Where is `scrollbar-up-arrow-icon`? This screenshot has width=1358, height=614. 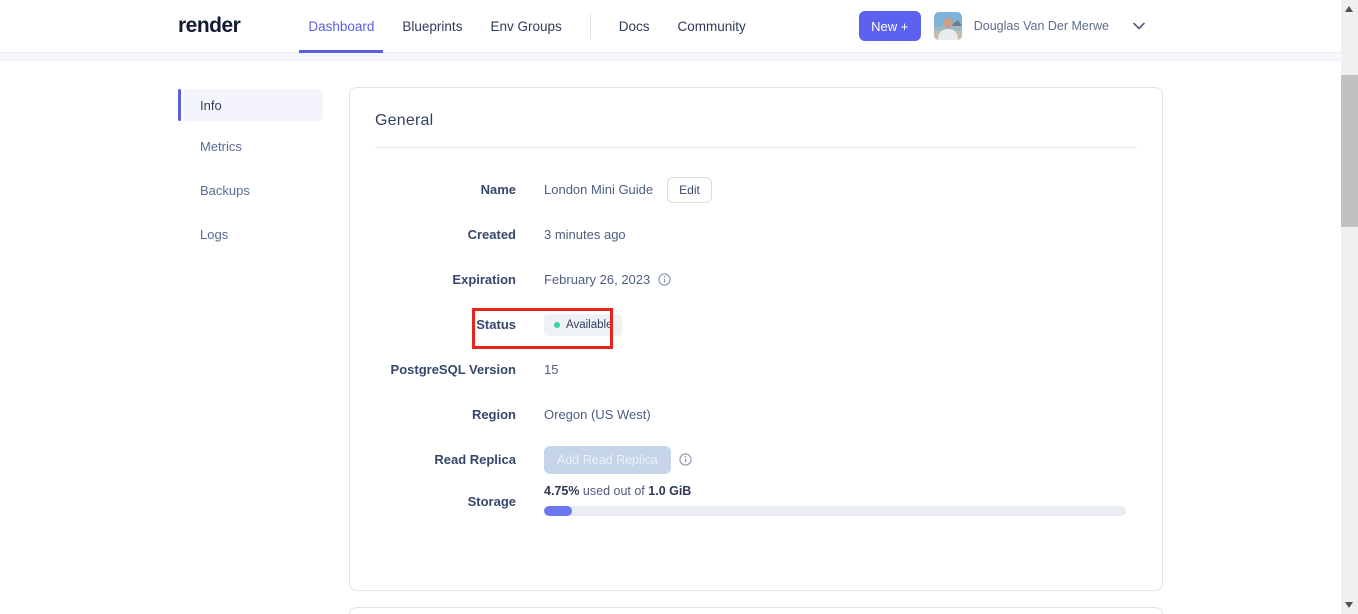 scrollbar-up-arrow-icon is located at coordinates (1349, 9).